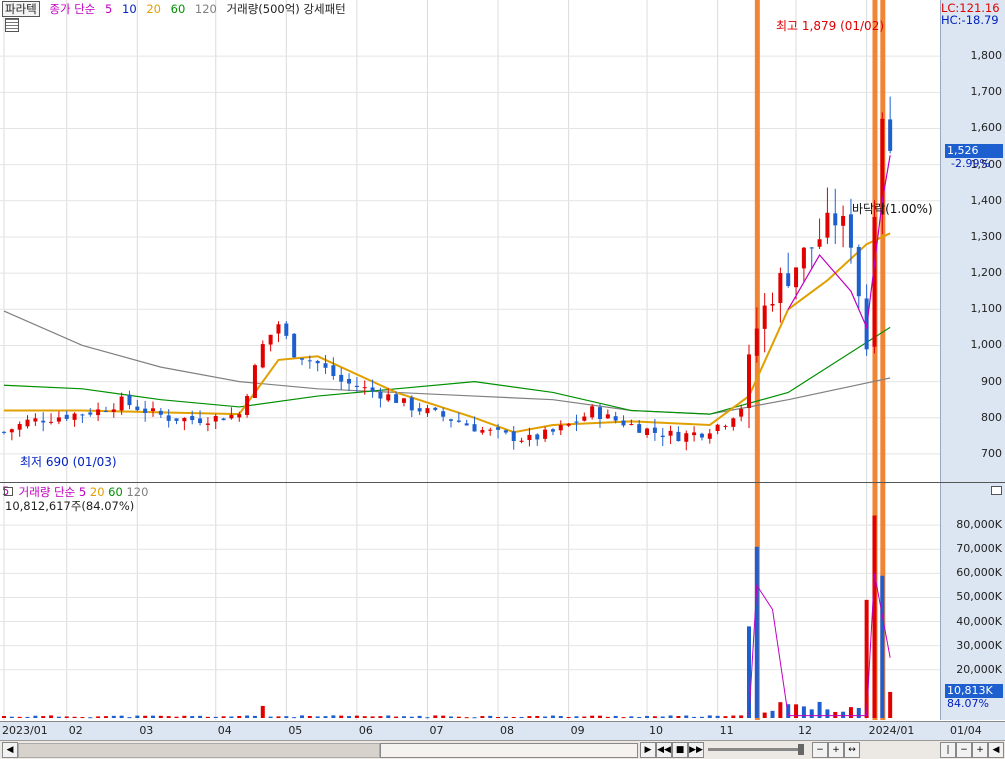 The image size is (1005, 759). I want to click on event-highlight-bar, so click(883, 241).